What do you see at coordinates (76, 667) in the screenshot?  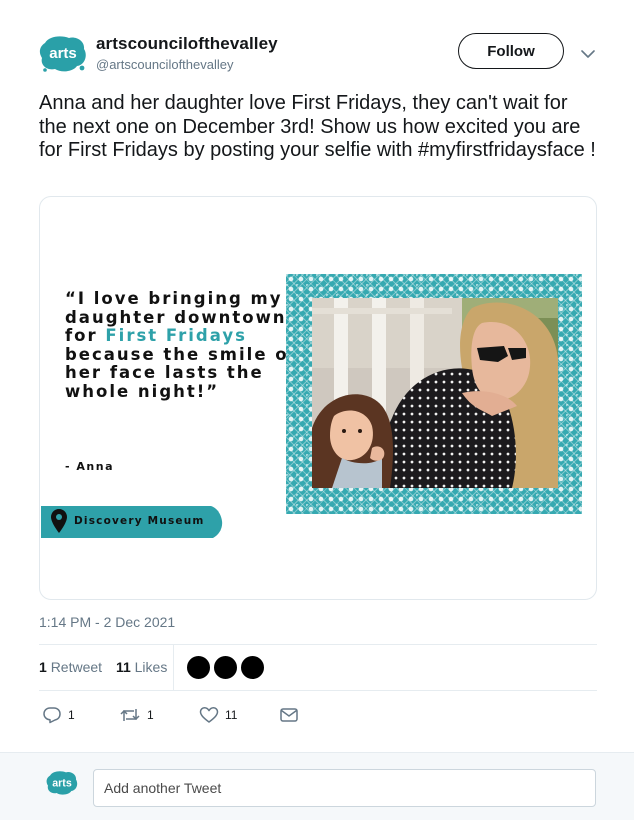 I see `retweets-label: Retweet` at bounding box center [76, 667].